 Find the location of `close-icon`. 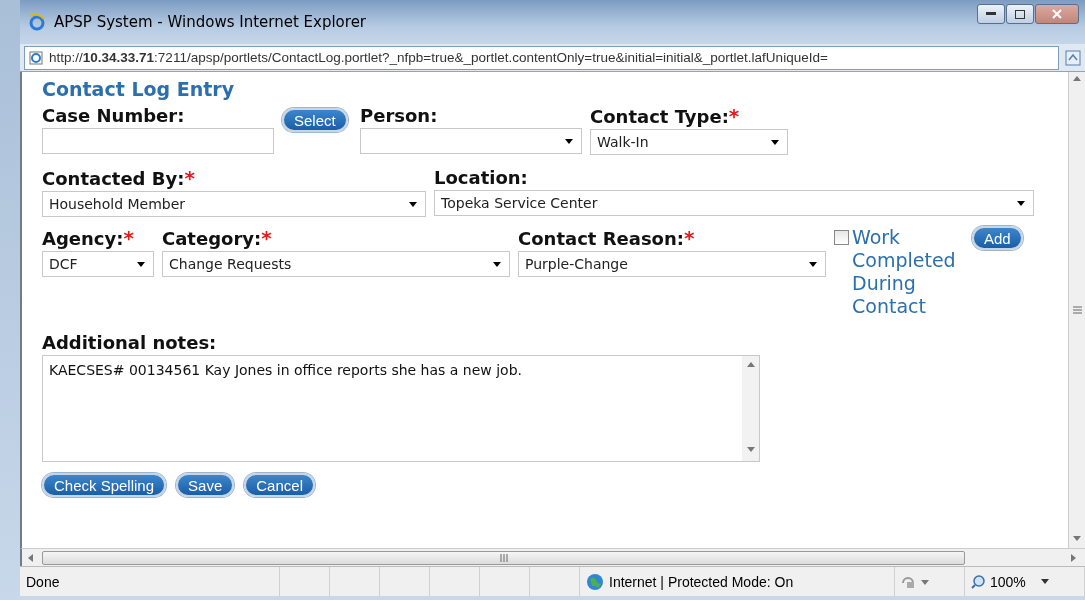

close-icon is located at coordinates (1057, 14).